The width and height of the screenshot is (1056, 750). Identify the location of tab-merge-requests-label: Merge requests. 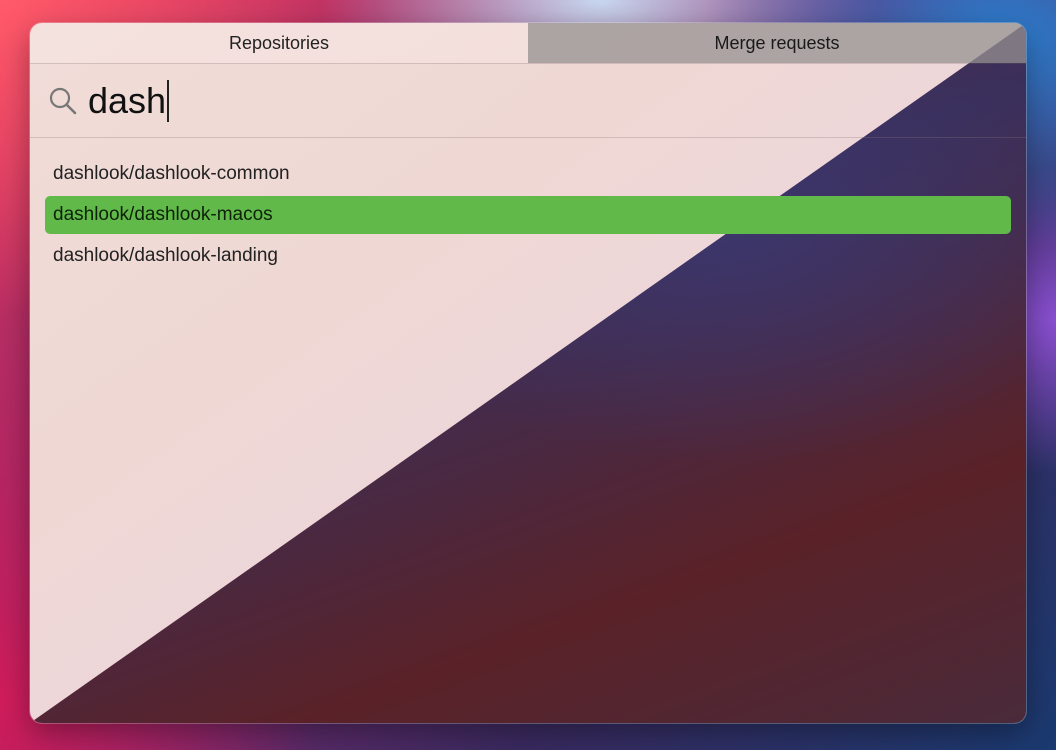
(777, 42).